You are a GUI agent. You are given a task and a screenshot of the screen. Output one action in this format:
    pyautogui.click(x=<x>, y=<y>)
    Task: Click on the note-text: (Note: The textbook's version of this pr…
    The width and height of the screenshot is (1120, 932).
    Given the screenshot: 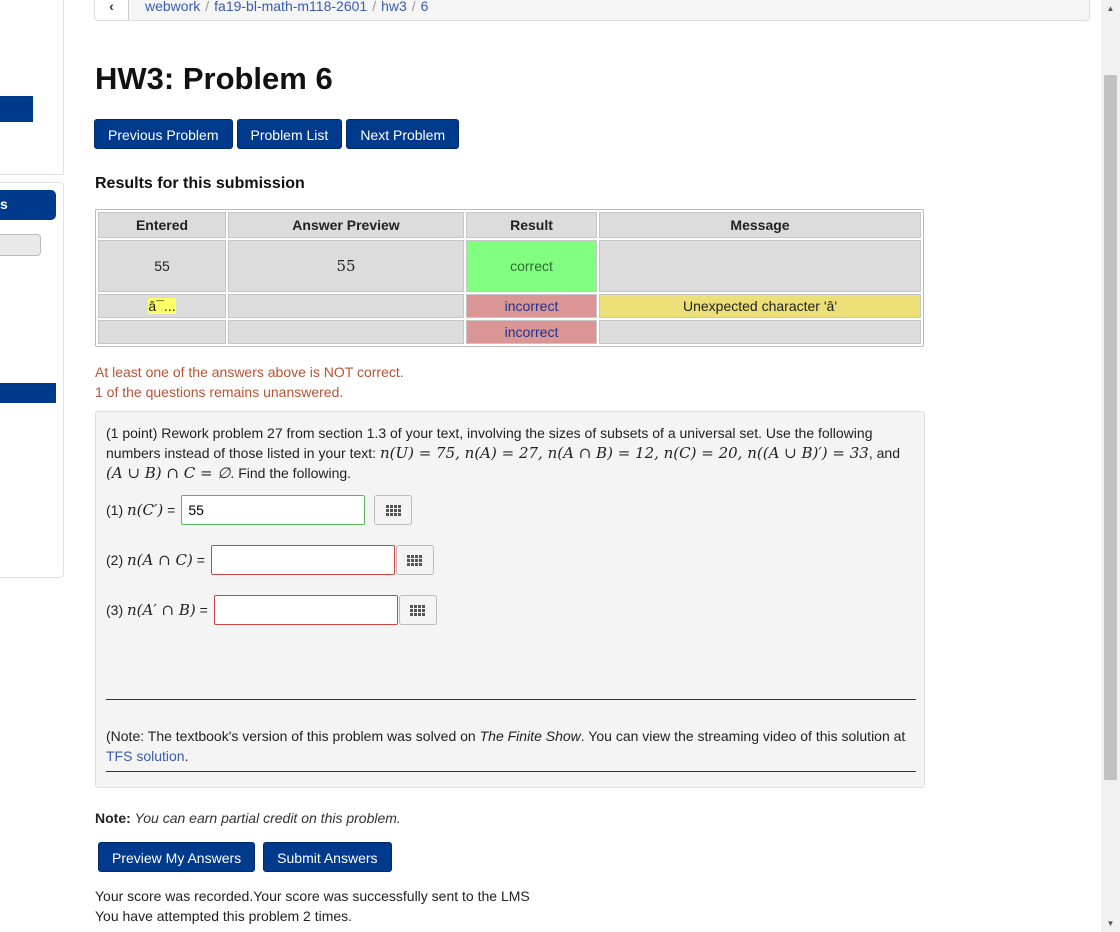 What is the action you would take?
    pyautogui.click(x=293, y=736)
    